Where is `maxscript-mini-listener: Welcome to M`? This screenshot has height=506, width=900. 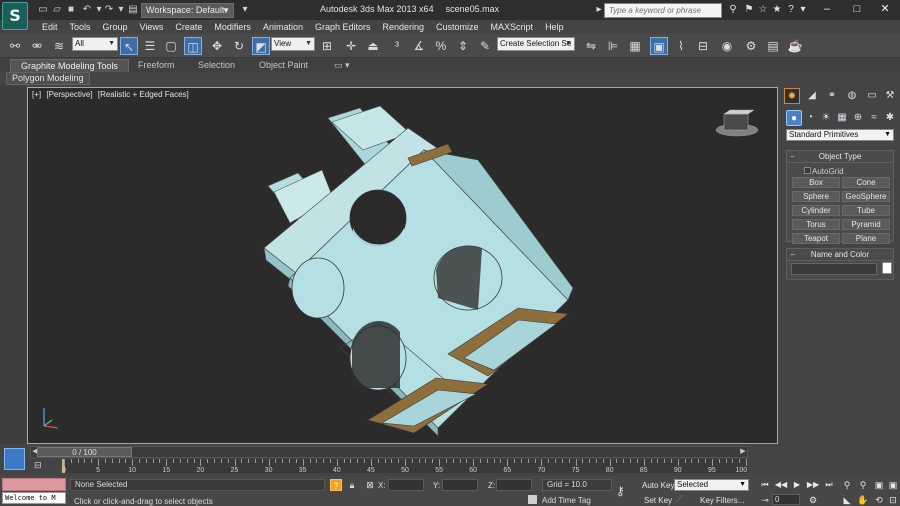 maxscript-mini-listener: Welcome to M is located at coordinates (34, 498).